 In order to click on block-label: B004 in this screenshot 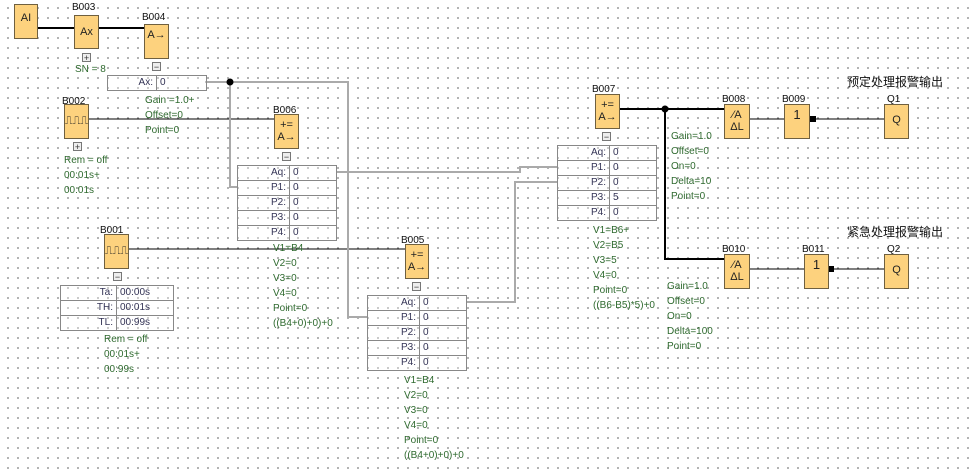, I will do `click(154, 17)`.